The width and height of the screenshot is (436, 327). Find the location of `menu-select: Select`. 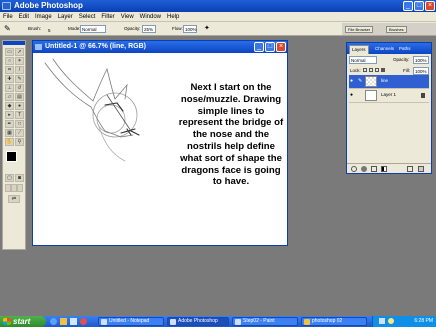

menu-select: Select is located at coordinates (87, 17).